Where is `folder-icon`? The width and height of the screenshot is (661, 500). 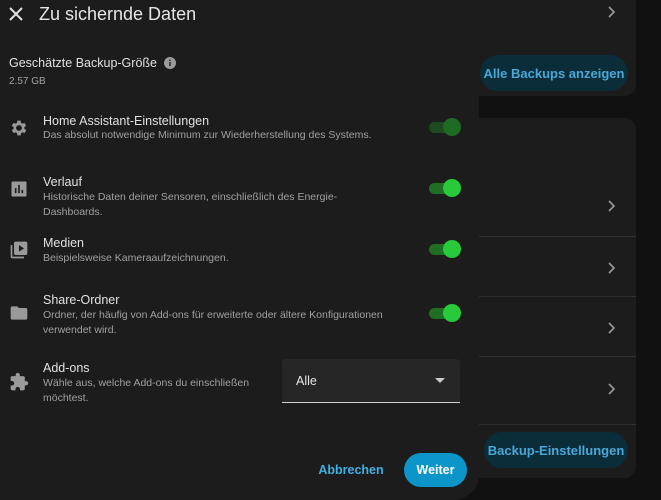 folder-icon is located at coordinates (19, 313).